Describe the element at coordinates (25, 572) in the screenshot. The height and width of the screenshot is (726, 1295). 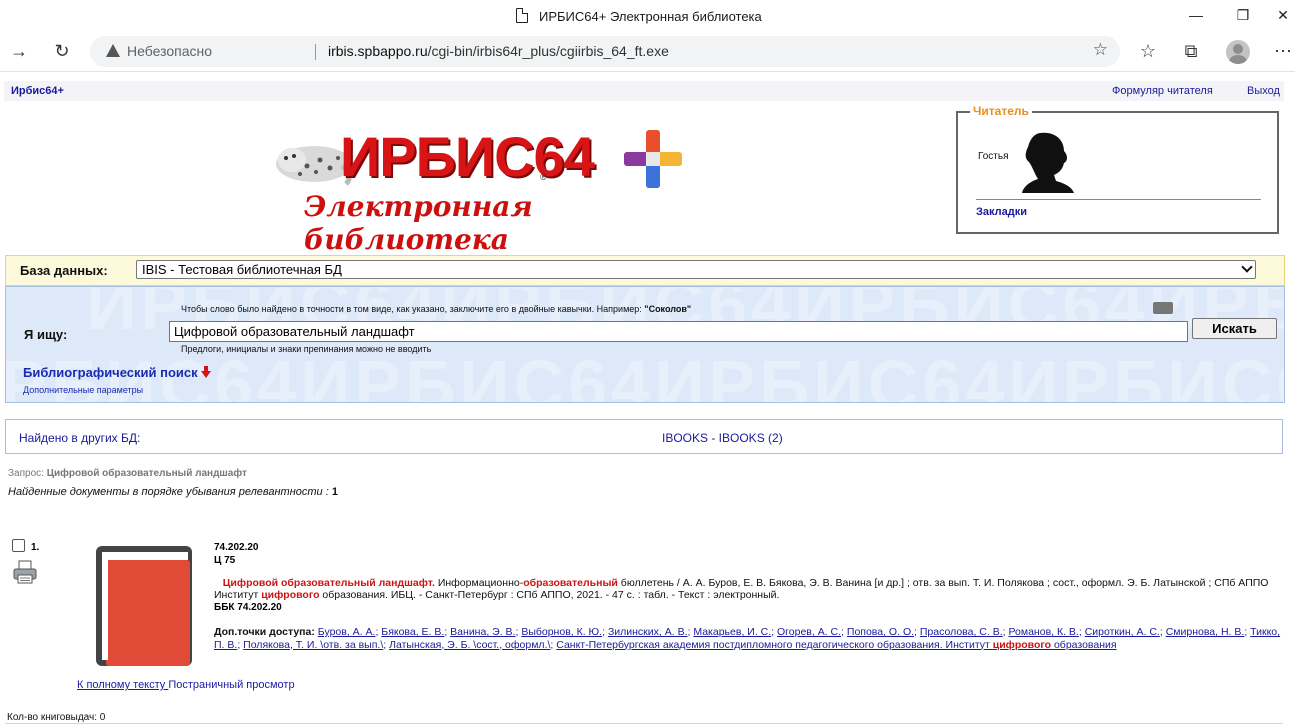
I see `printer-icon` at that location.